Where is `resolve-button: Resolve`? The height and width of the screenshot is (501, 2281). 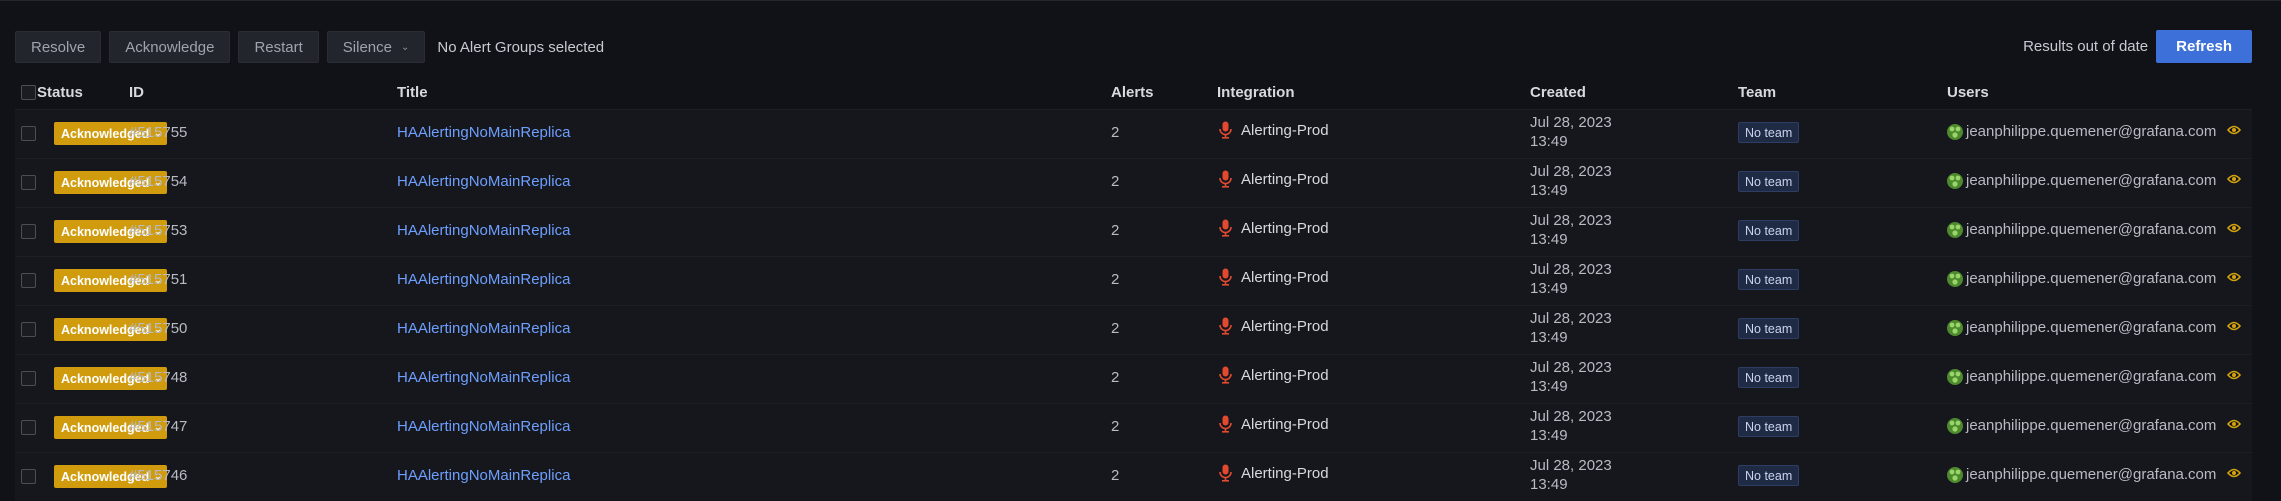
resolve-button: Resolve is located at coordinates (58, 47).